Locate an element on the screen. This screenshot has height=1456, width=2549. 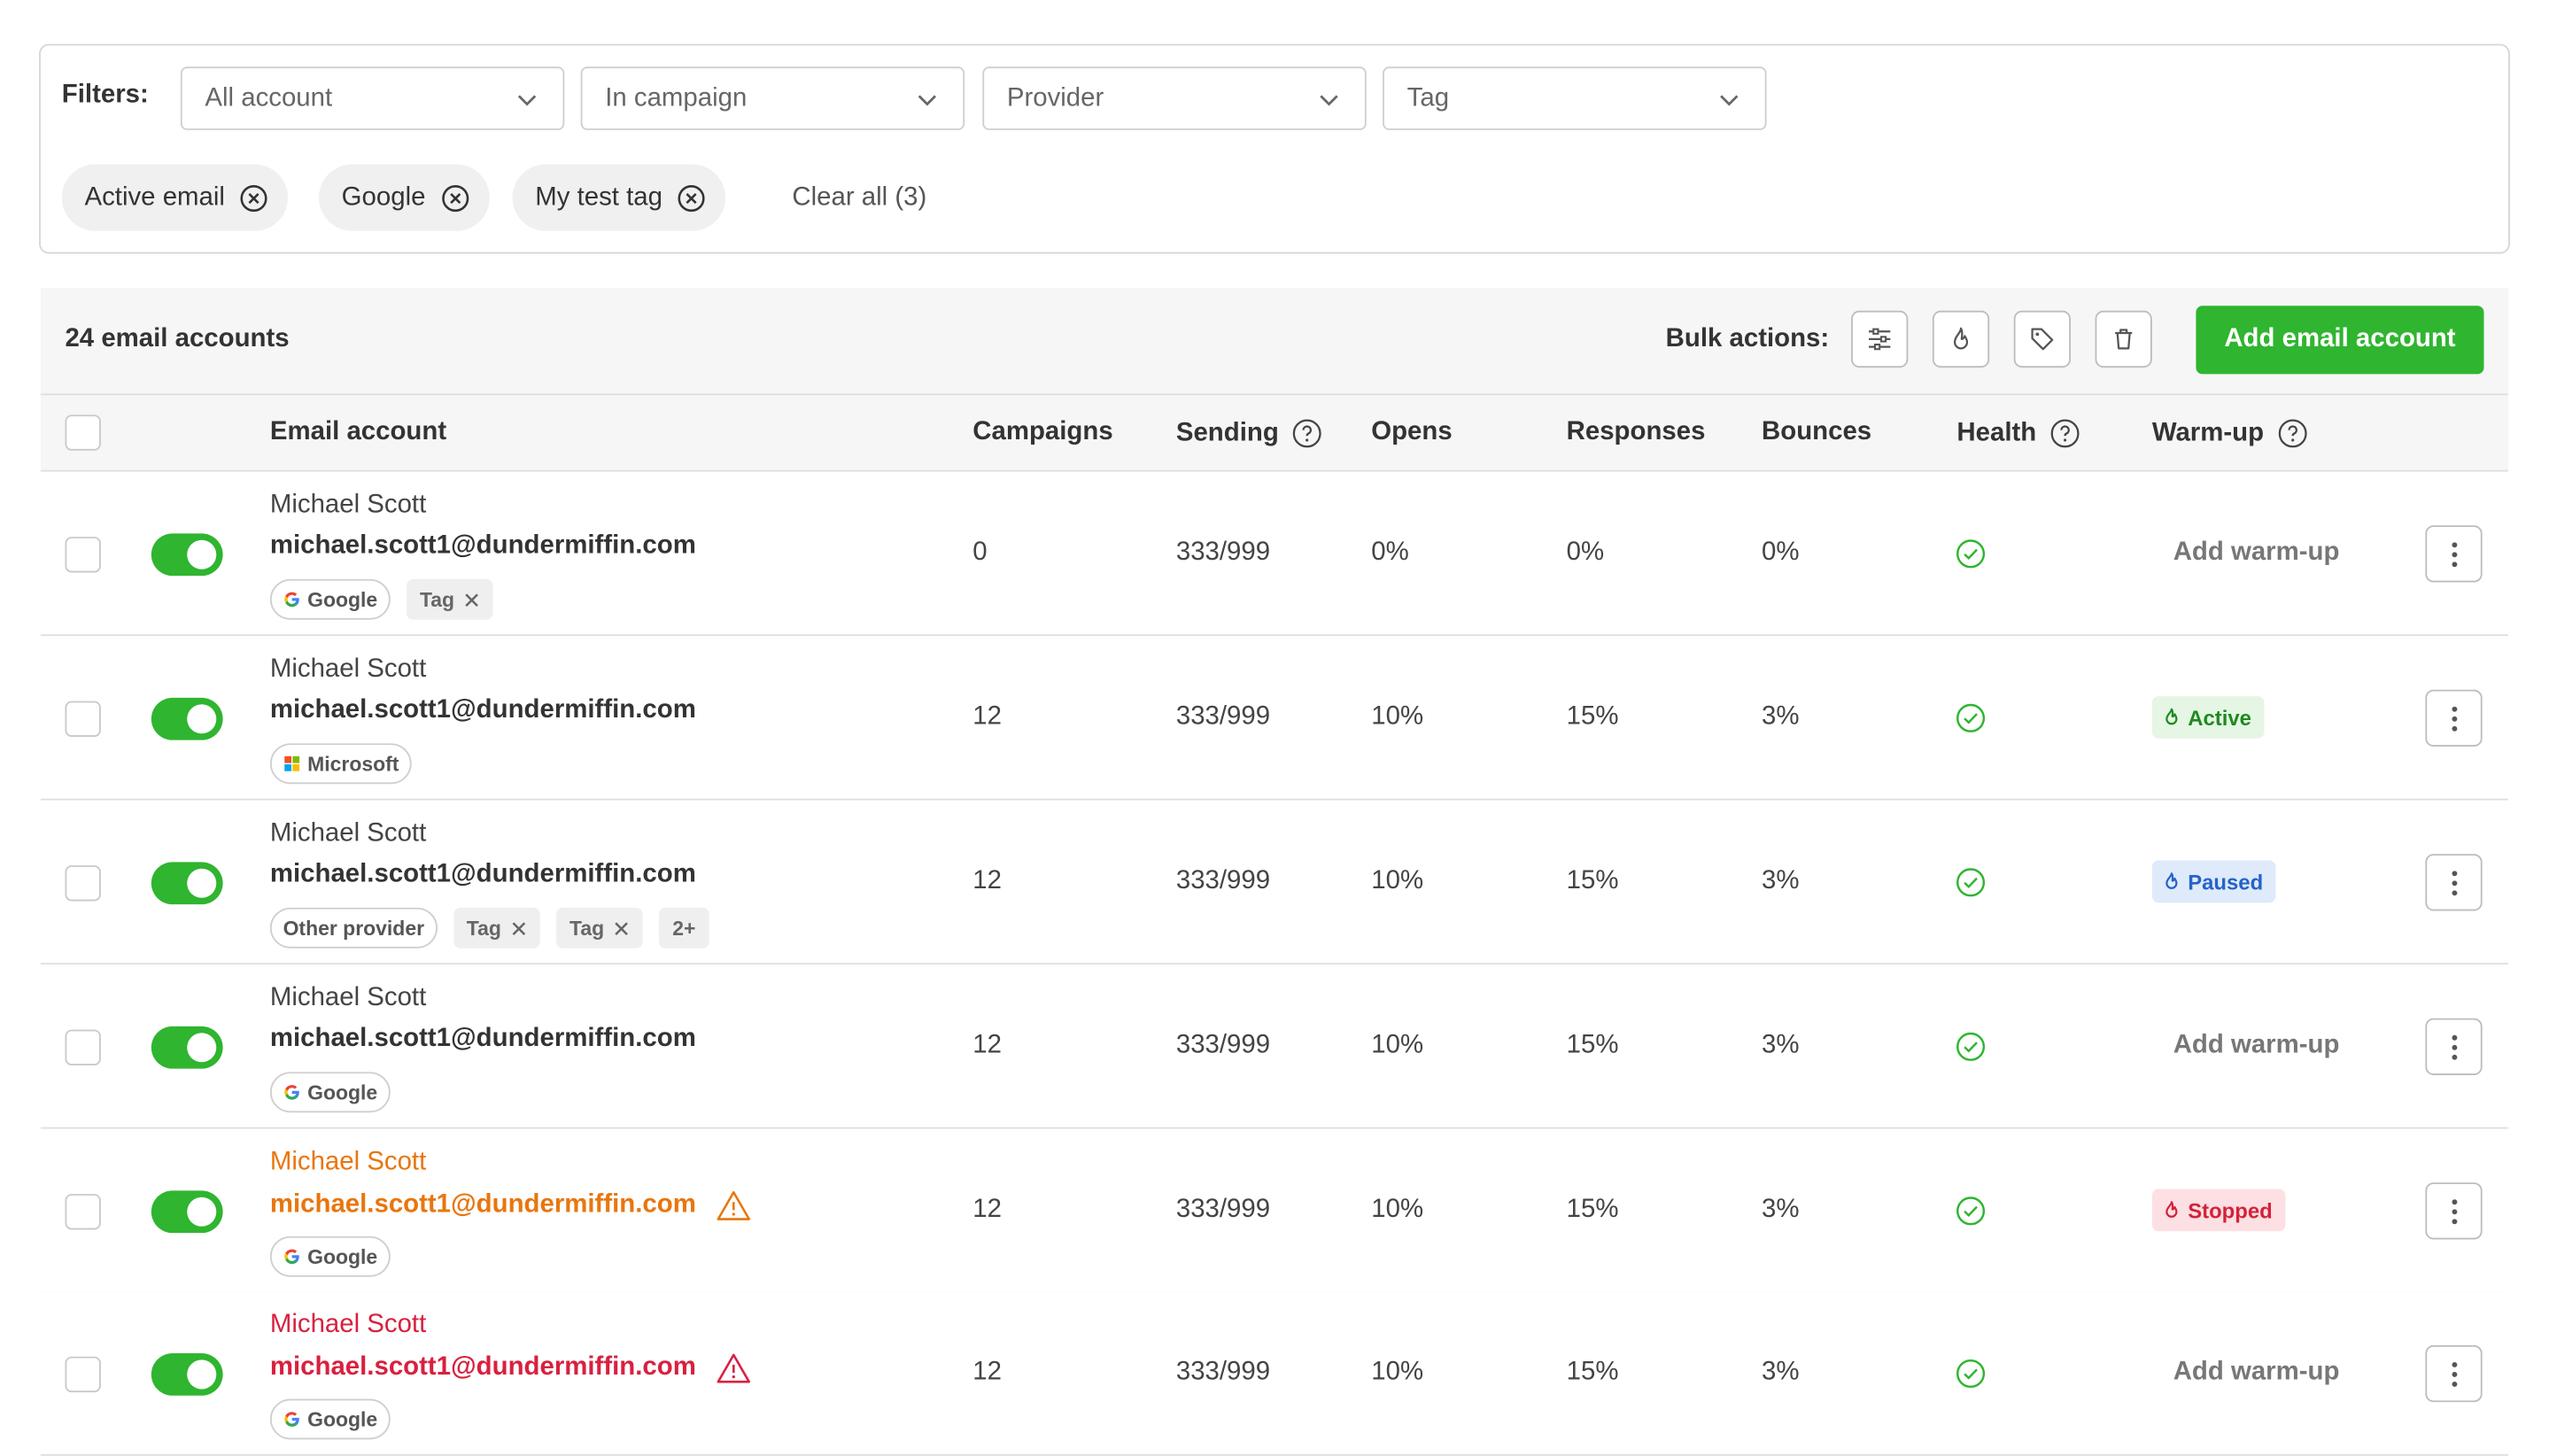
bulk-delete-button is located at coordinates (2123, 339).